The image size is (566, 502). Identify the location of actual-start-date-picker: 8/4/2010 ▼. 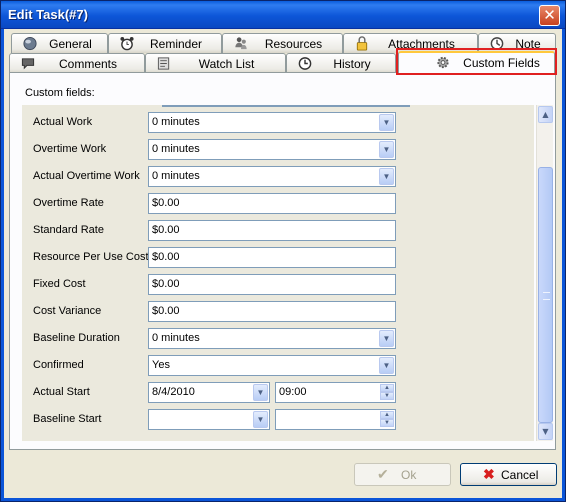
(209, 392).